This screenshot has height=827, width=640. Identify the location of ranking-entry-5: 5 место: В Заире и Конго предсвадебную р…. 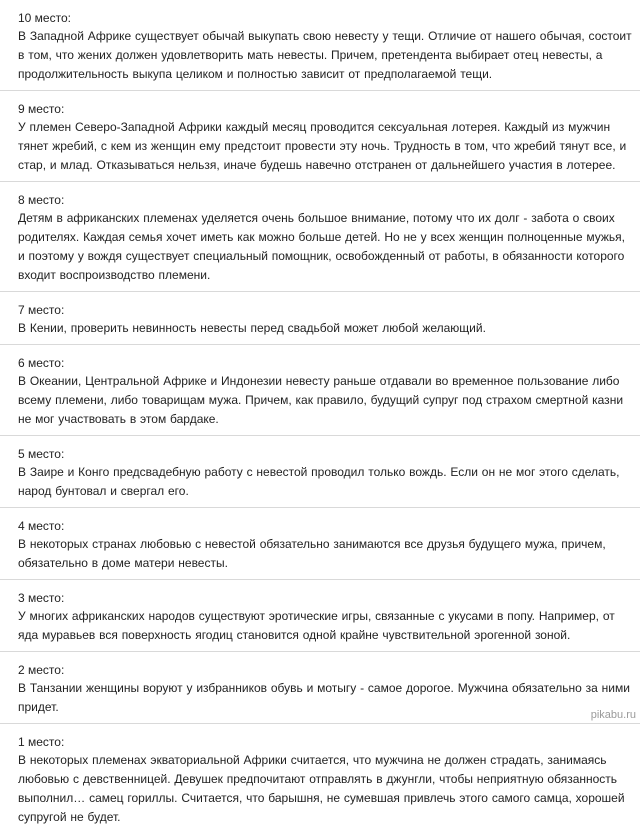
(325, 473).